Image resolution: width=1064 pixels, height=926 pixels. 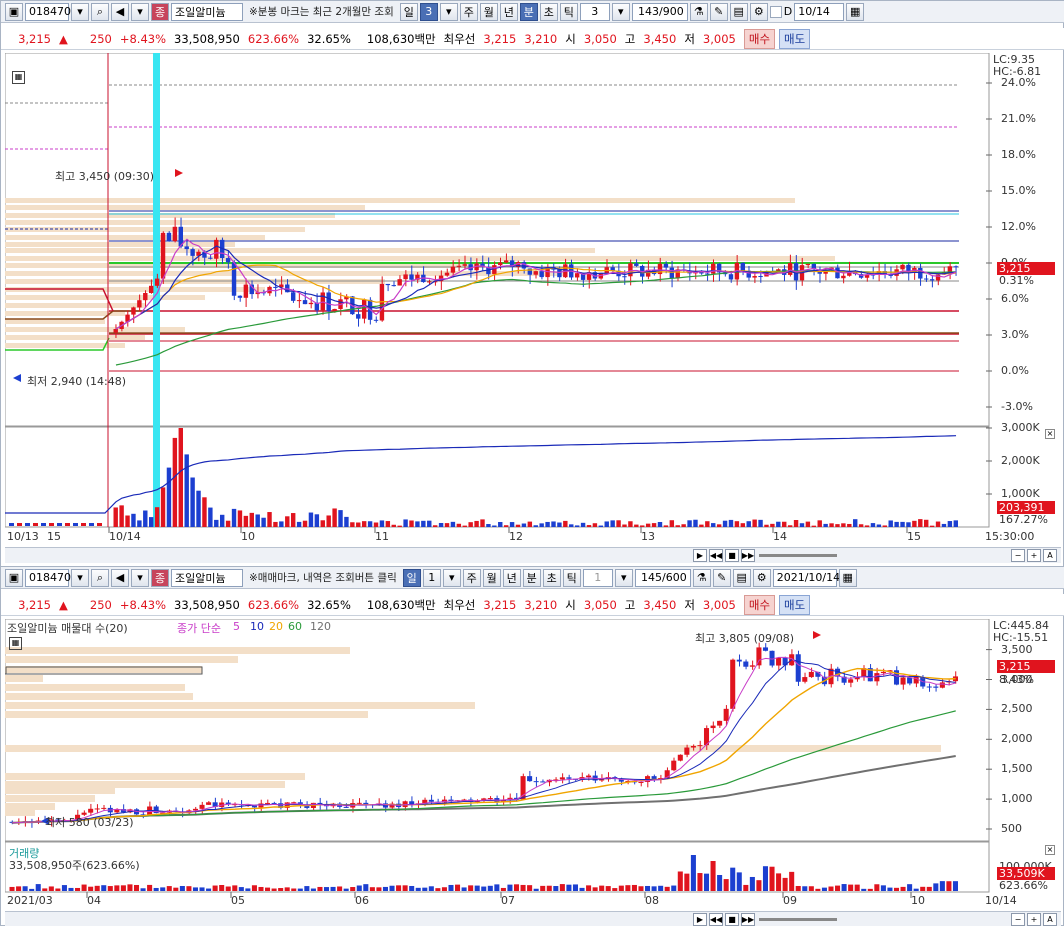 I want to click on volume: 33,508,950, so click(x=207, y=38).